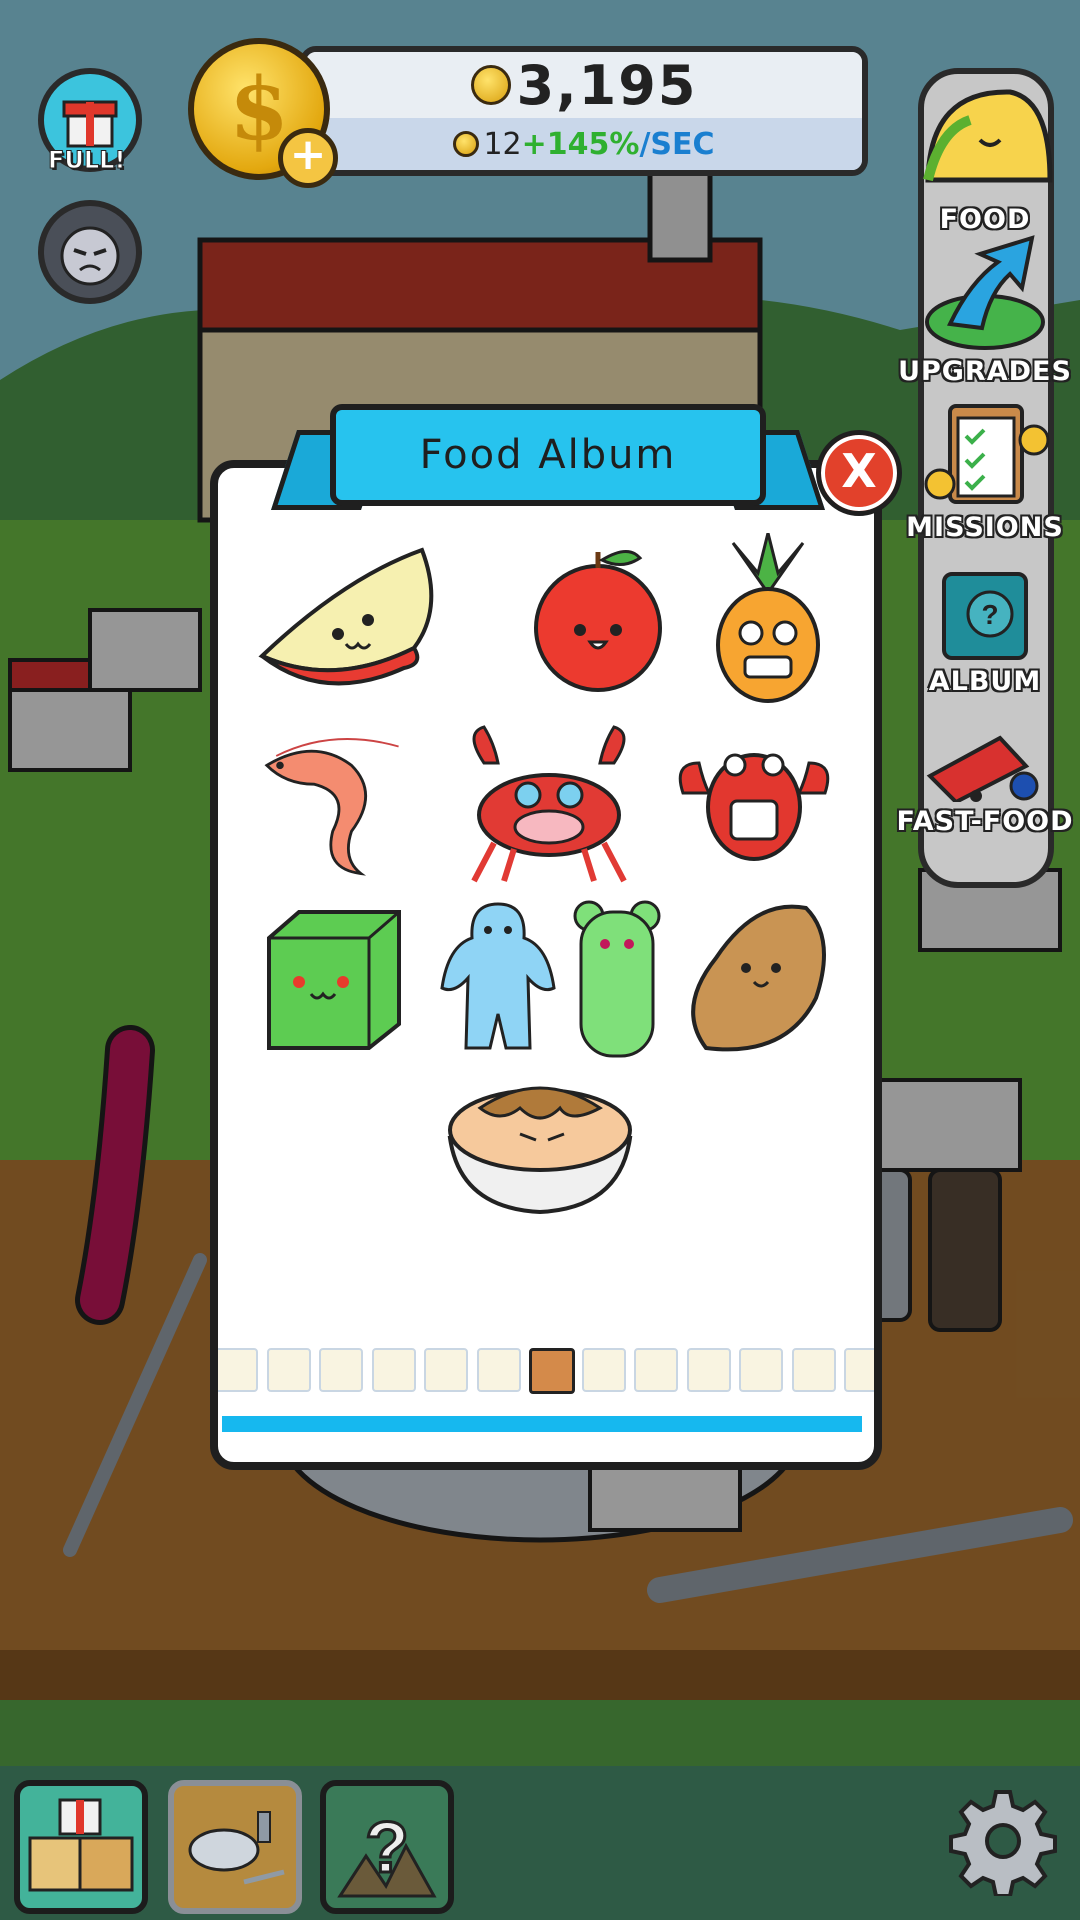 The image size is (1080, 1920). Describe the element at coordinates (86, 160) in the screenshot. I see `gift-status-label: FULL!` at that location.